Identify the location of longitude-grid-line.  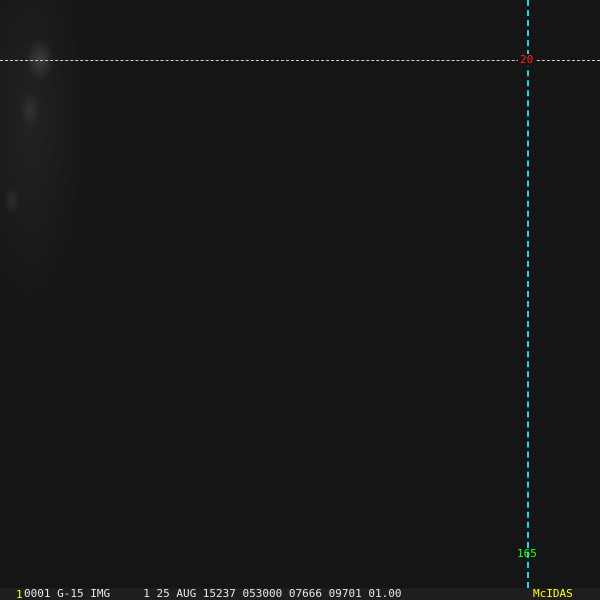
(528, 294).